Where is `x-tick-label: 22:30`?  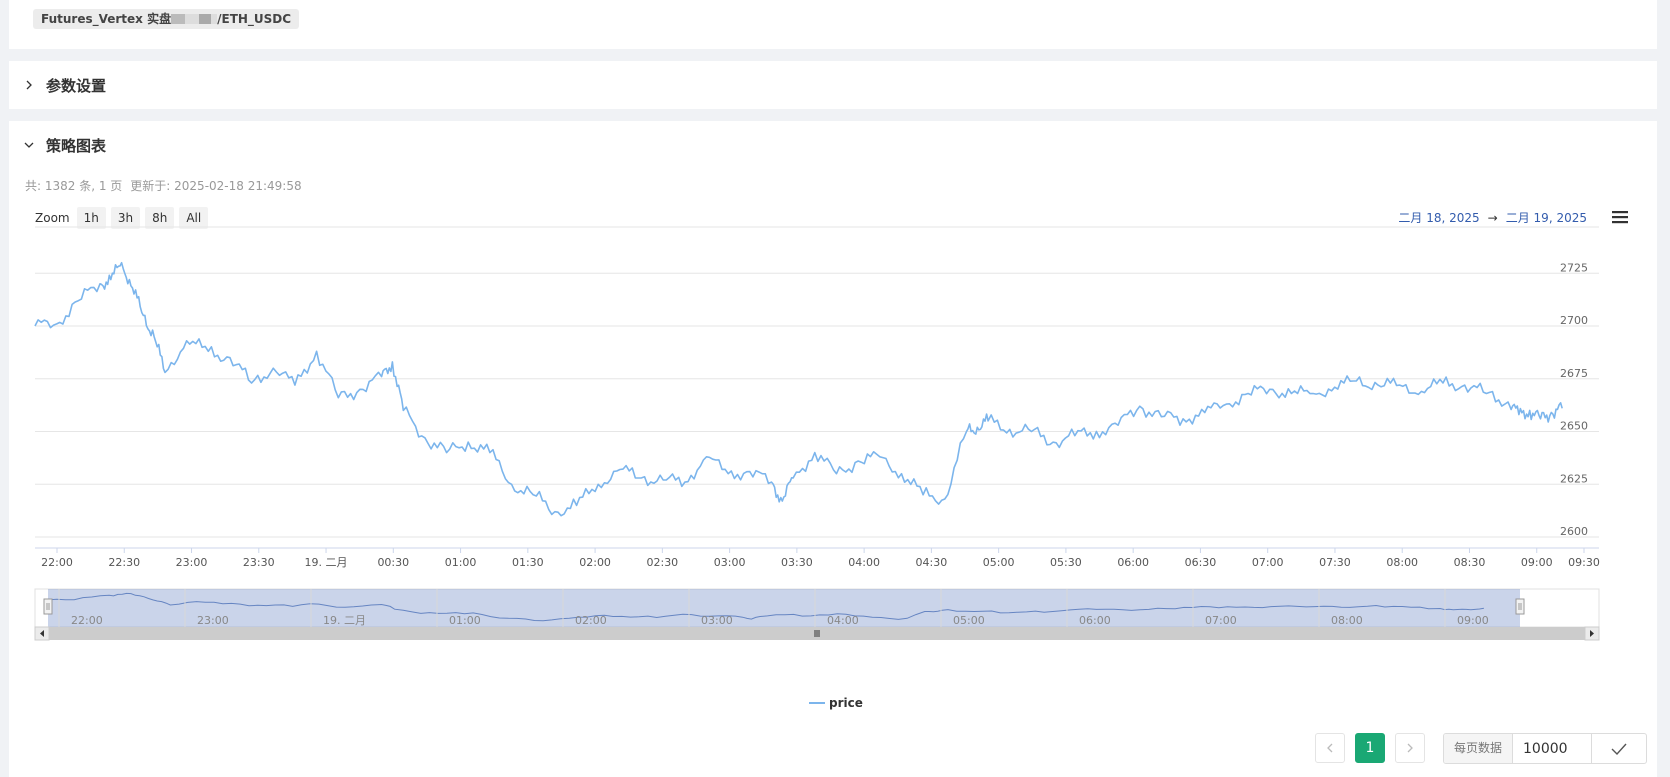 x-tick-label: 22:30 is located at coordinates (124, 562).